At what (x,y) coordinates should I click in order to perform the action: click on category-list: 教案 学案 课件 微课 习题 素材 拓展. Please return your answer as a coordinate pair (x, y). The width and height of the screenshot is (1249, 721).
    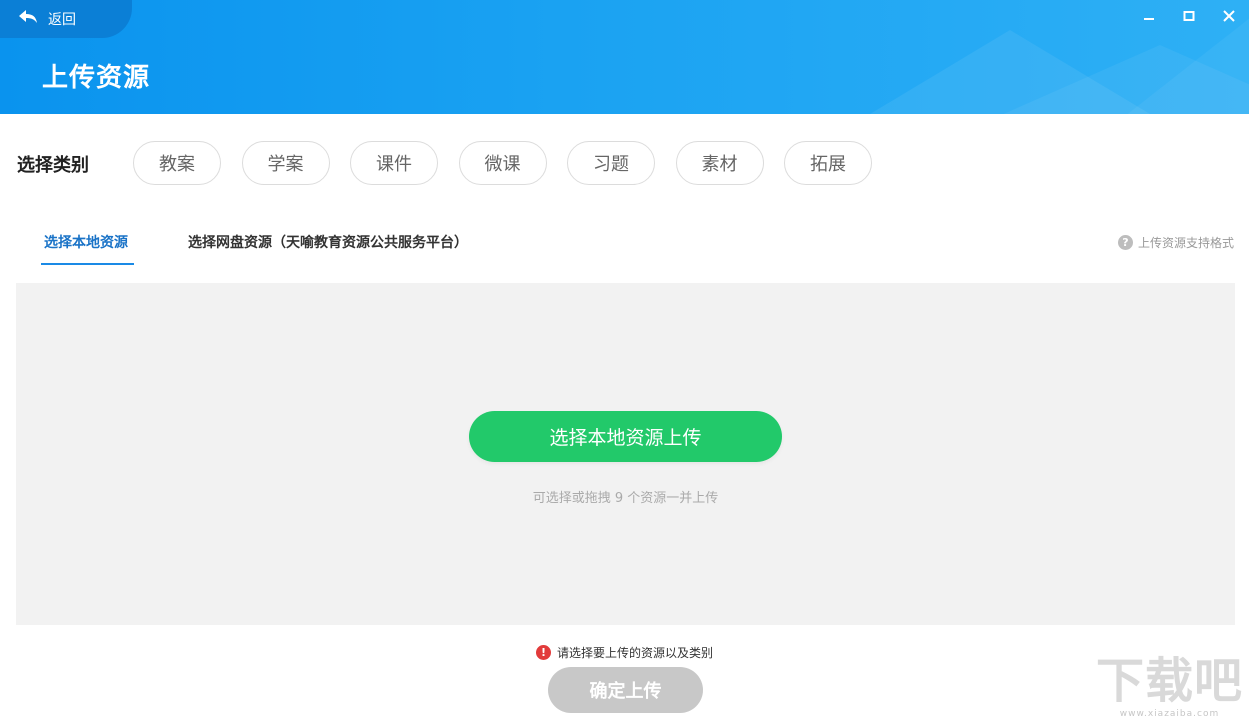
    Looking at the image, I should click on (513, 163).